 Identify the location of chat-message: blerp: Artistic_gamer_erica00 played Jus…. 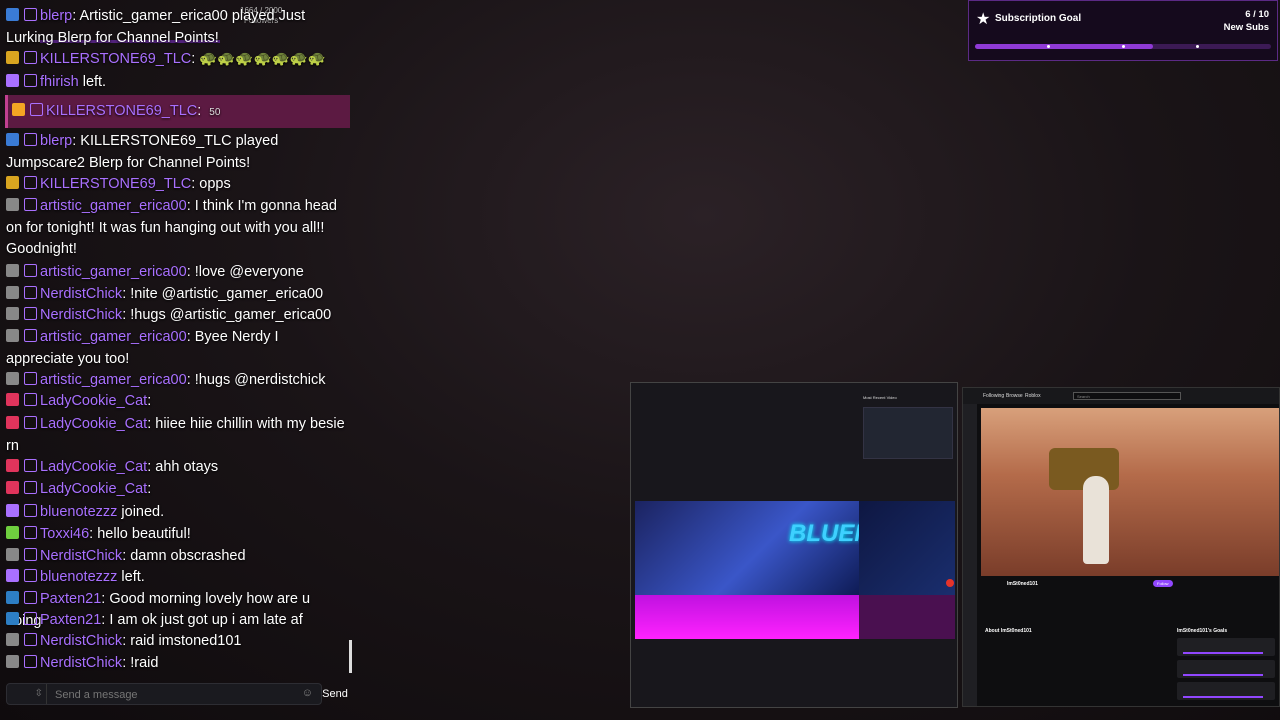
(177, 27).